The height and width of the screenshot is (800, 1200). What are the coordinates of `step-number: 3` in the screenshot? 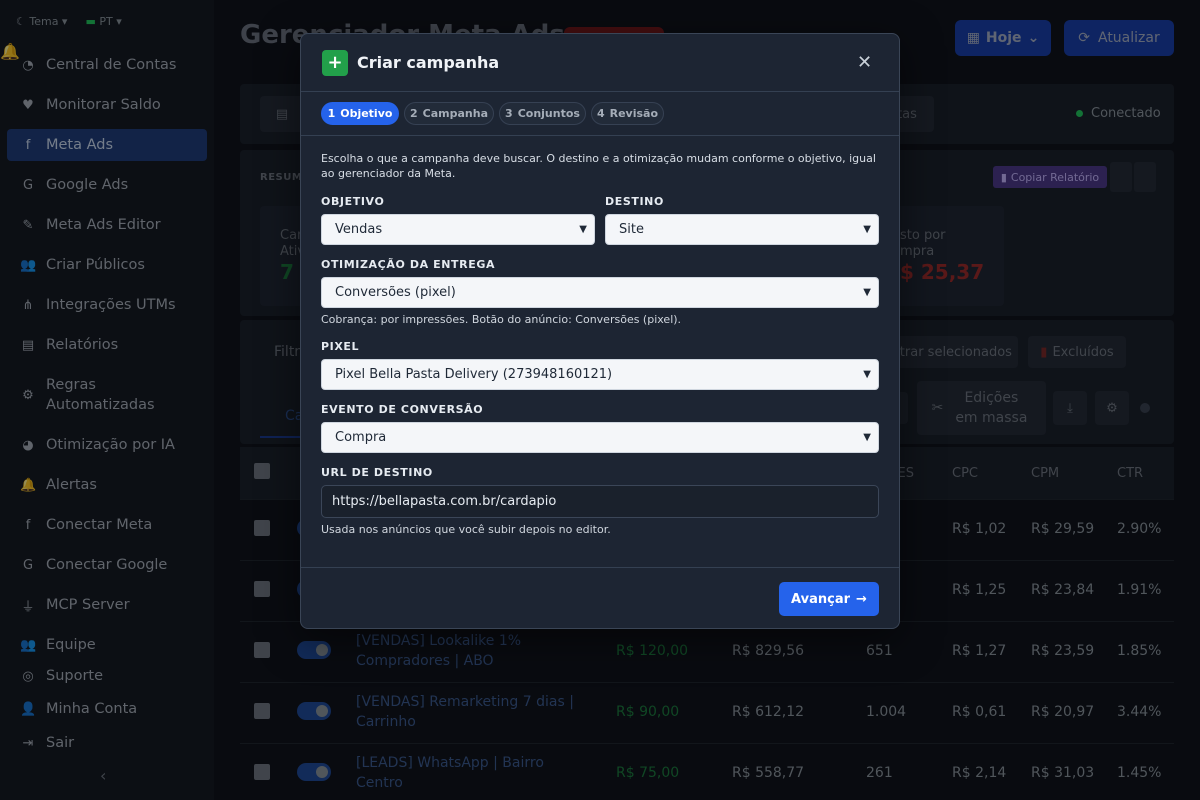 It's located at (509, 113).